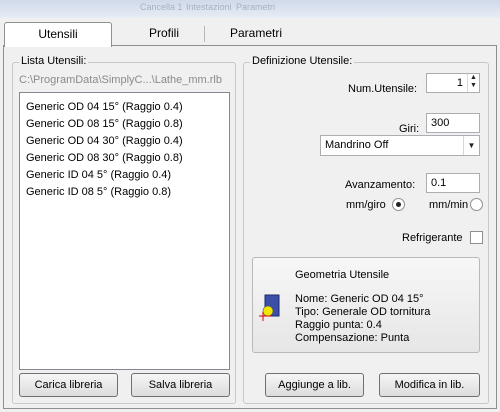 This screenshot has width=500, height=412. What do you see at coordinates (58, 34) in the screenshot?
I see `tab-utensili: Utensili` at bounding box center [58, 34].